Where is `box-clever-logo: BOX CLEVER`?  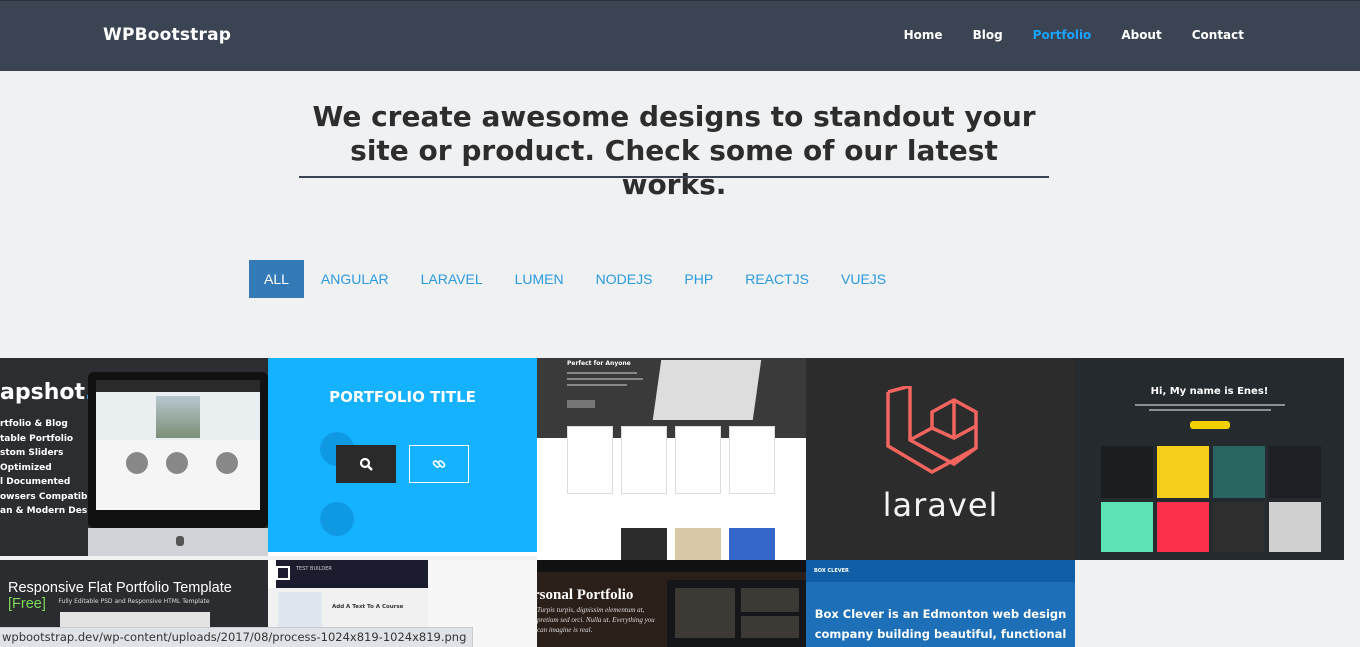 box-clever-logo: BOX CLEVER is located at coordinates (831, 571).